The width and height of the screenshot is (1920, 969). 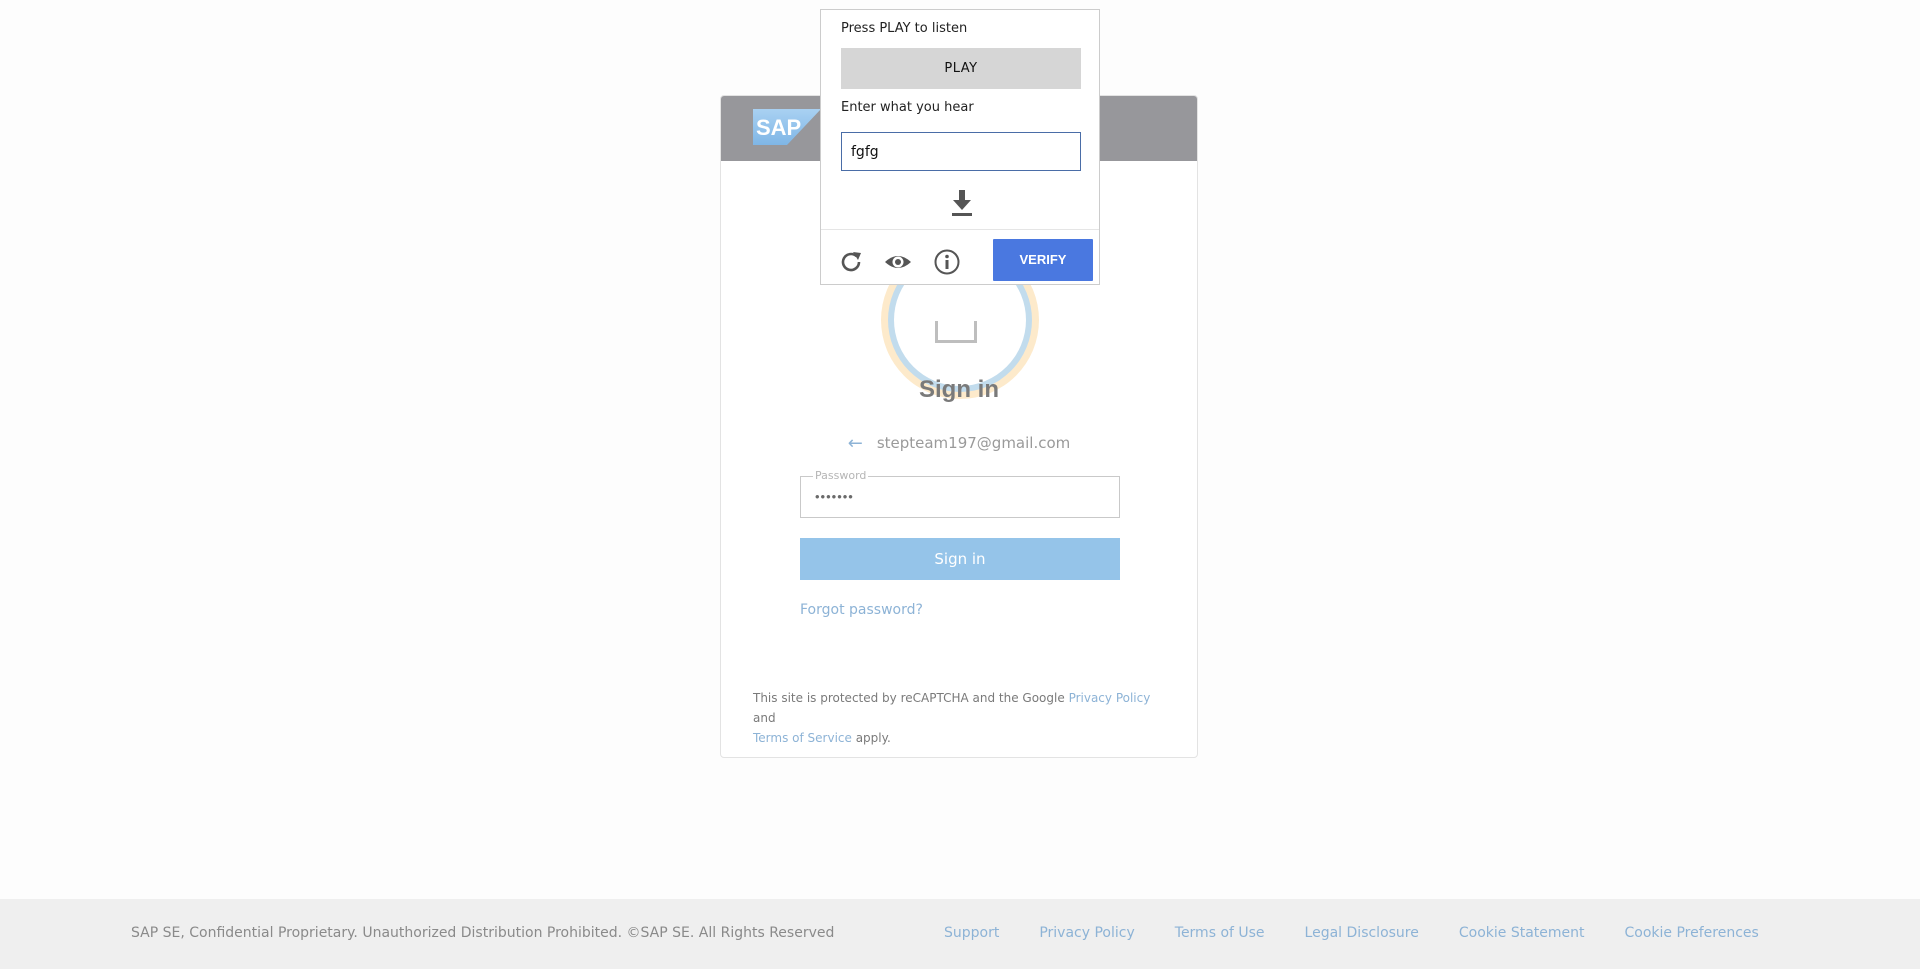 What do you see at coordinates (959, 389) in the screenshot?
I see `page-title: Sign in` at bounding box center [959, 389].